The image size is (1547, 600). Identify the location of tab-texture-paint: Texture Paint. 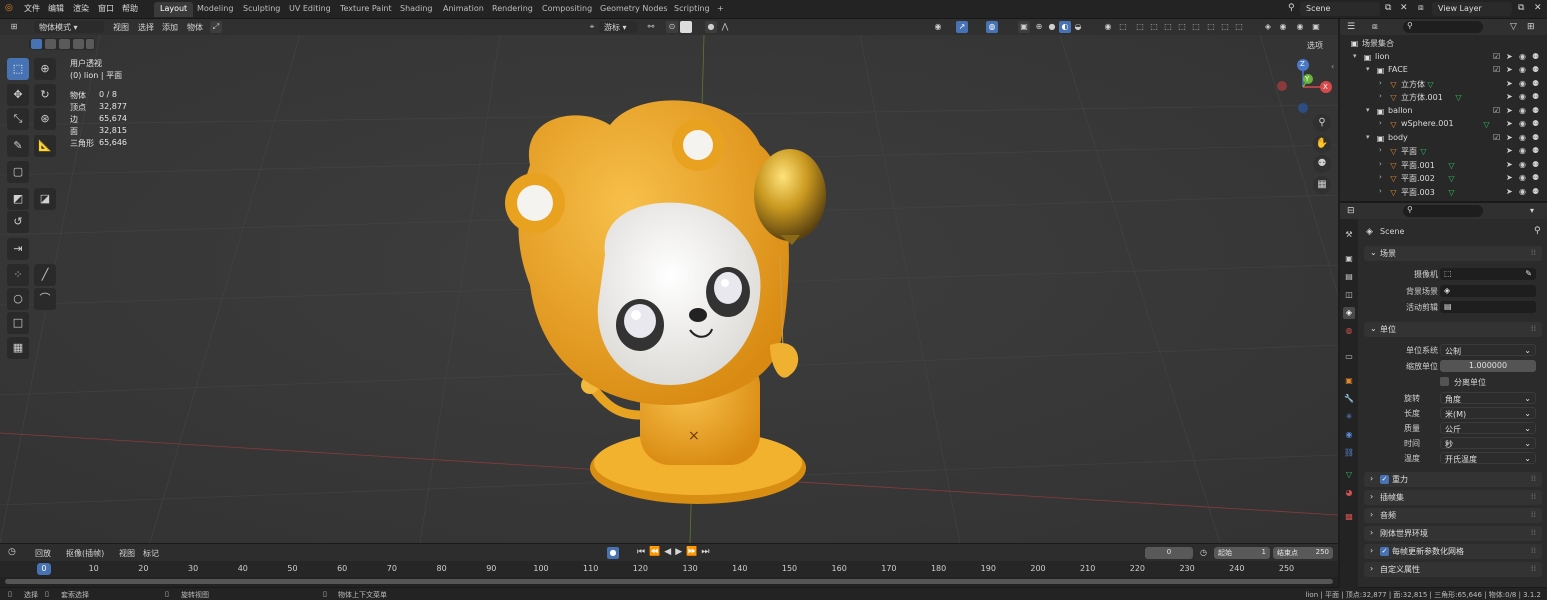
(366, 9).